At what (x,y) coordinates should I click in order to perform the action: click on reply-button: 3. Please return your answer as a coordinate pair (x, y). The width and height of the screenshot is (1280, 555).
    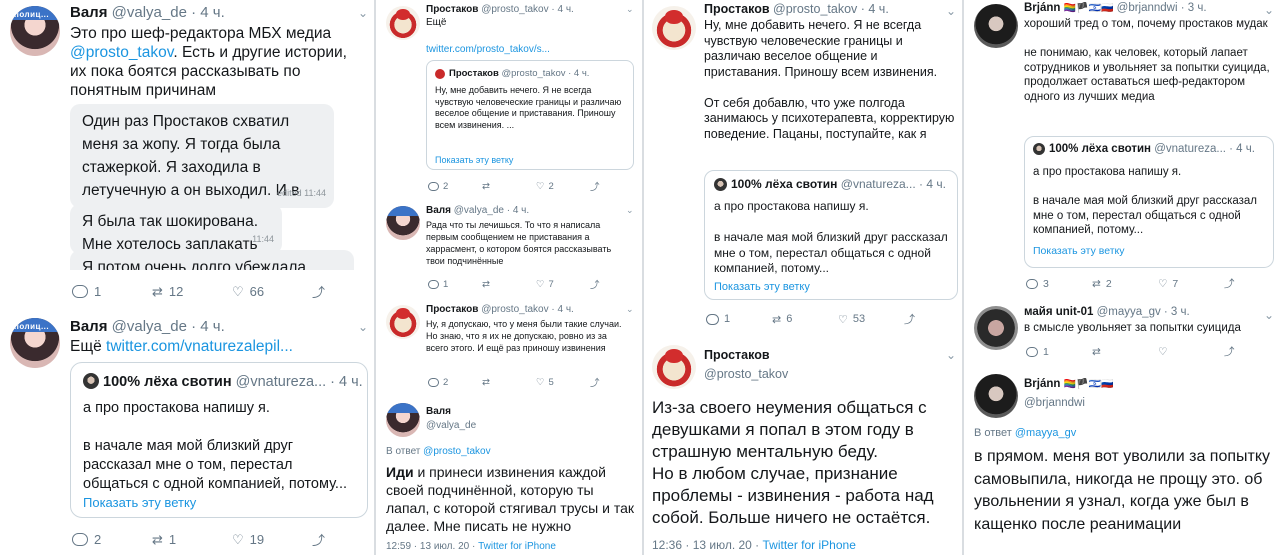
    Looking at the image, I should click on (1059, 284).